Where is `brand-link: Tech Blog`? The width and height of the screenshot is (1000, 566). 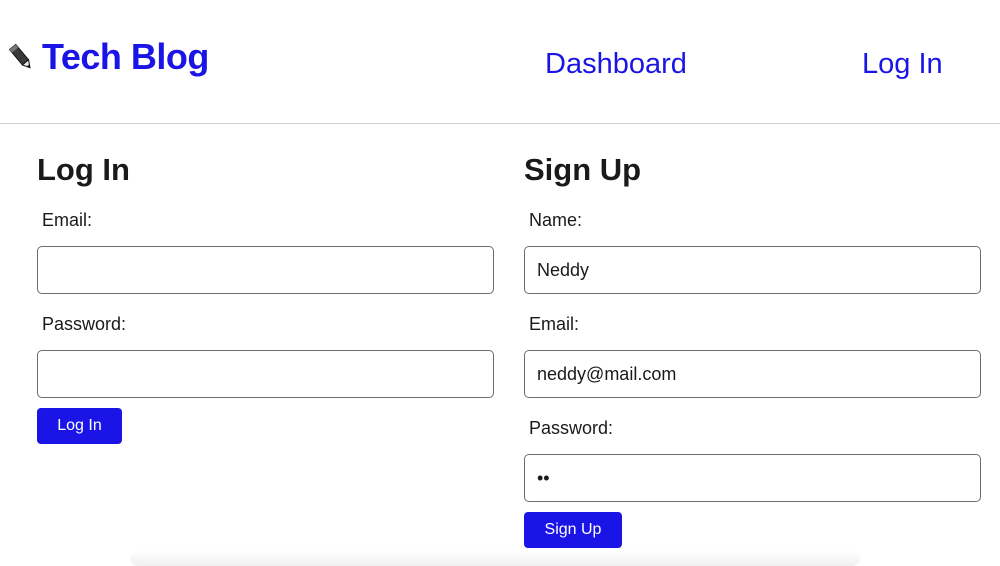 brand-link: Tech Blog is located at coordinates (108, 57).